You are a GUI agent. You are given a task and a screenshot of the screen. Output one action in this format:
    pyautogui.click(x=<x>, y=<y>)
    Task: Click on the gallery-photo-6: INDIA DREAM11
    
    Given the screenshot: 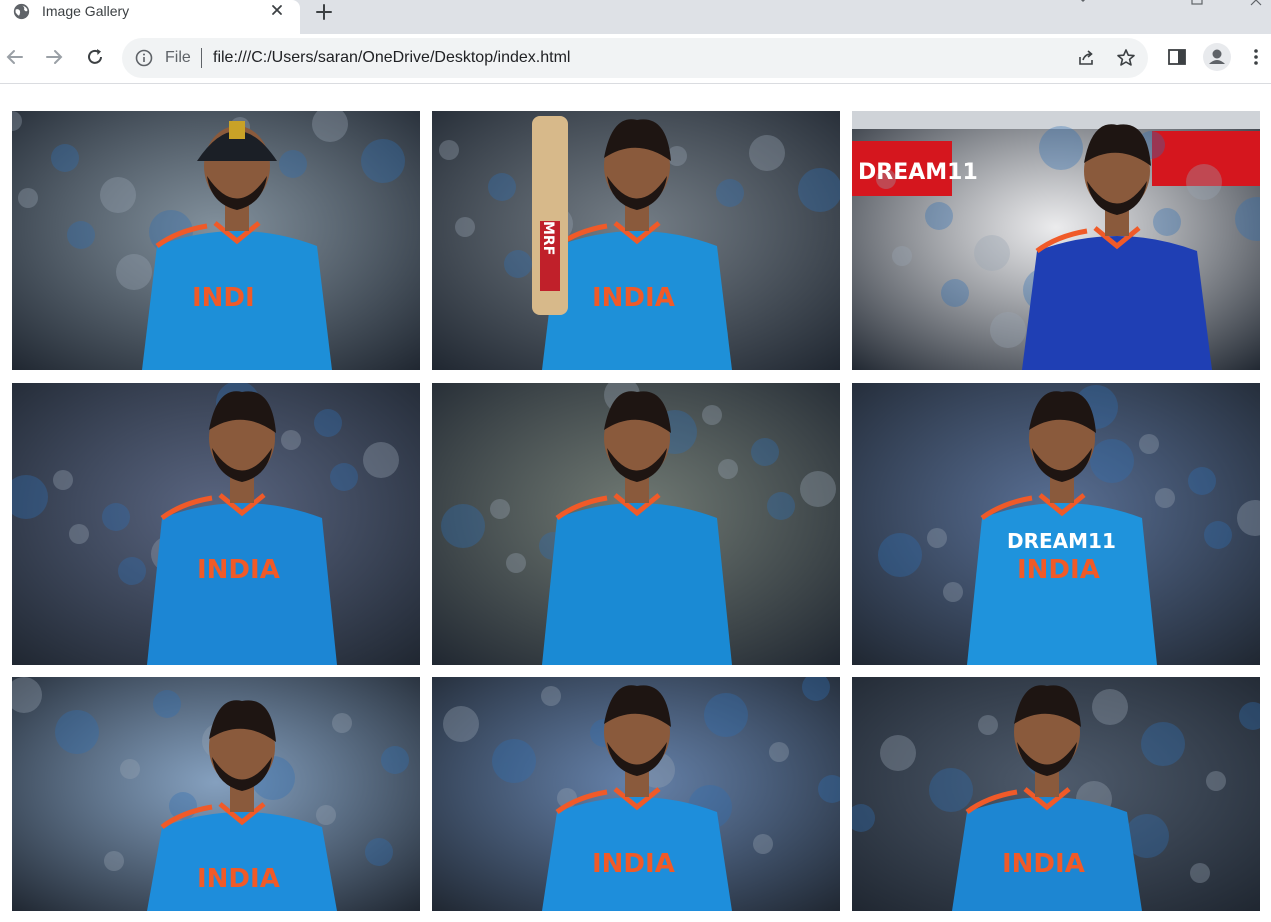 What is the action you would take?
    pyautogui.click(x=1056, y=524)
    